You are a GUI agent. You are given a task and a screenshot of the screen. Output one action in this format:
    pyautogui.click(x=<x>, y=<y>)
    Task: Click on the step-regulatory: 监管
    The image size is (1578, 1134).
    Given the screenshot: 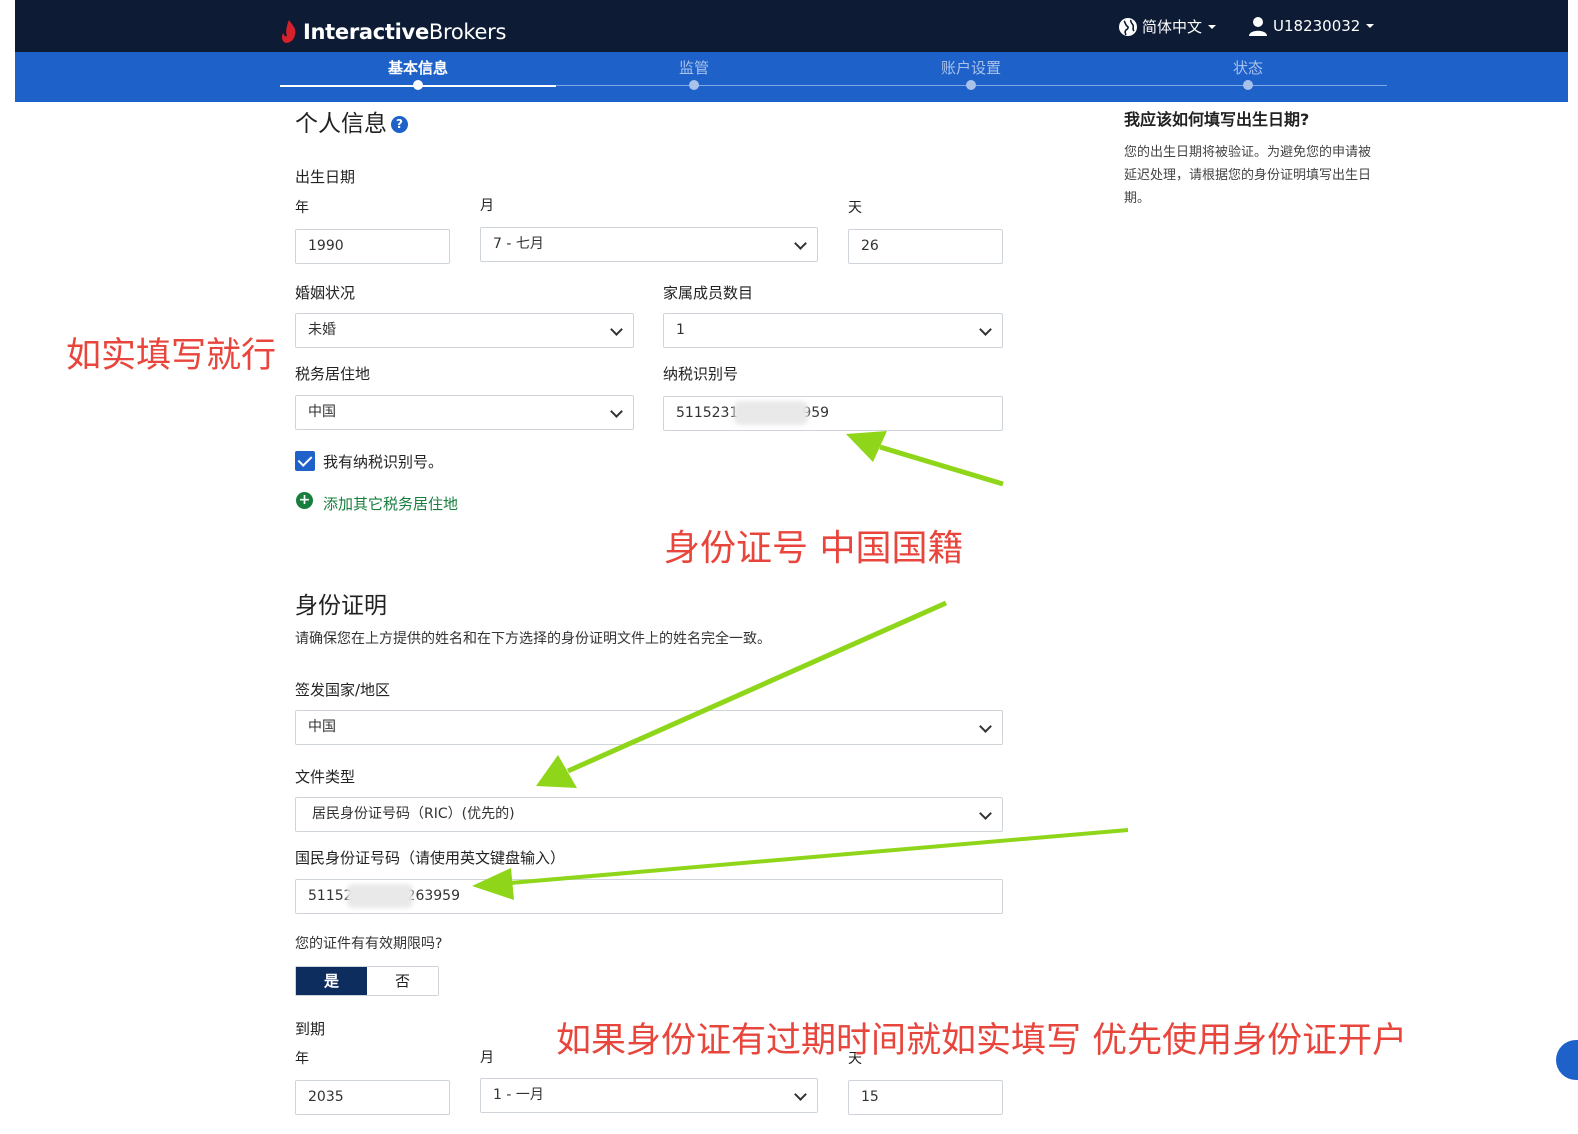 What is the action you would take?
    pyautogui.click(x=694, y=71)
    